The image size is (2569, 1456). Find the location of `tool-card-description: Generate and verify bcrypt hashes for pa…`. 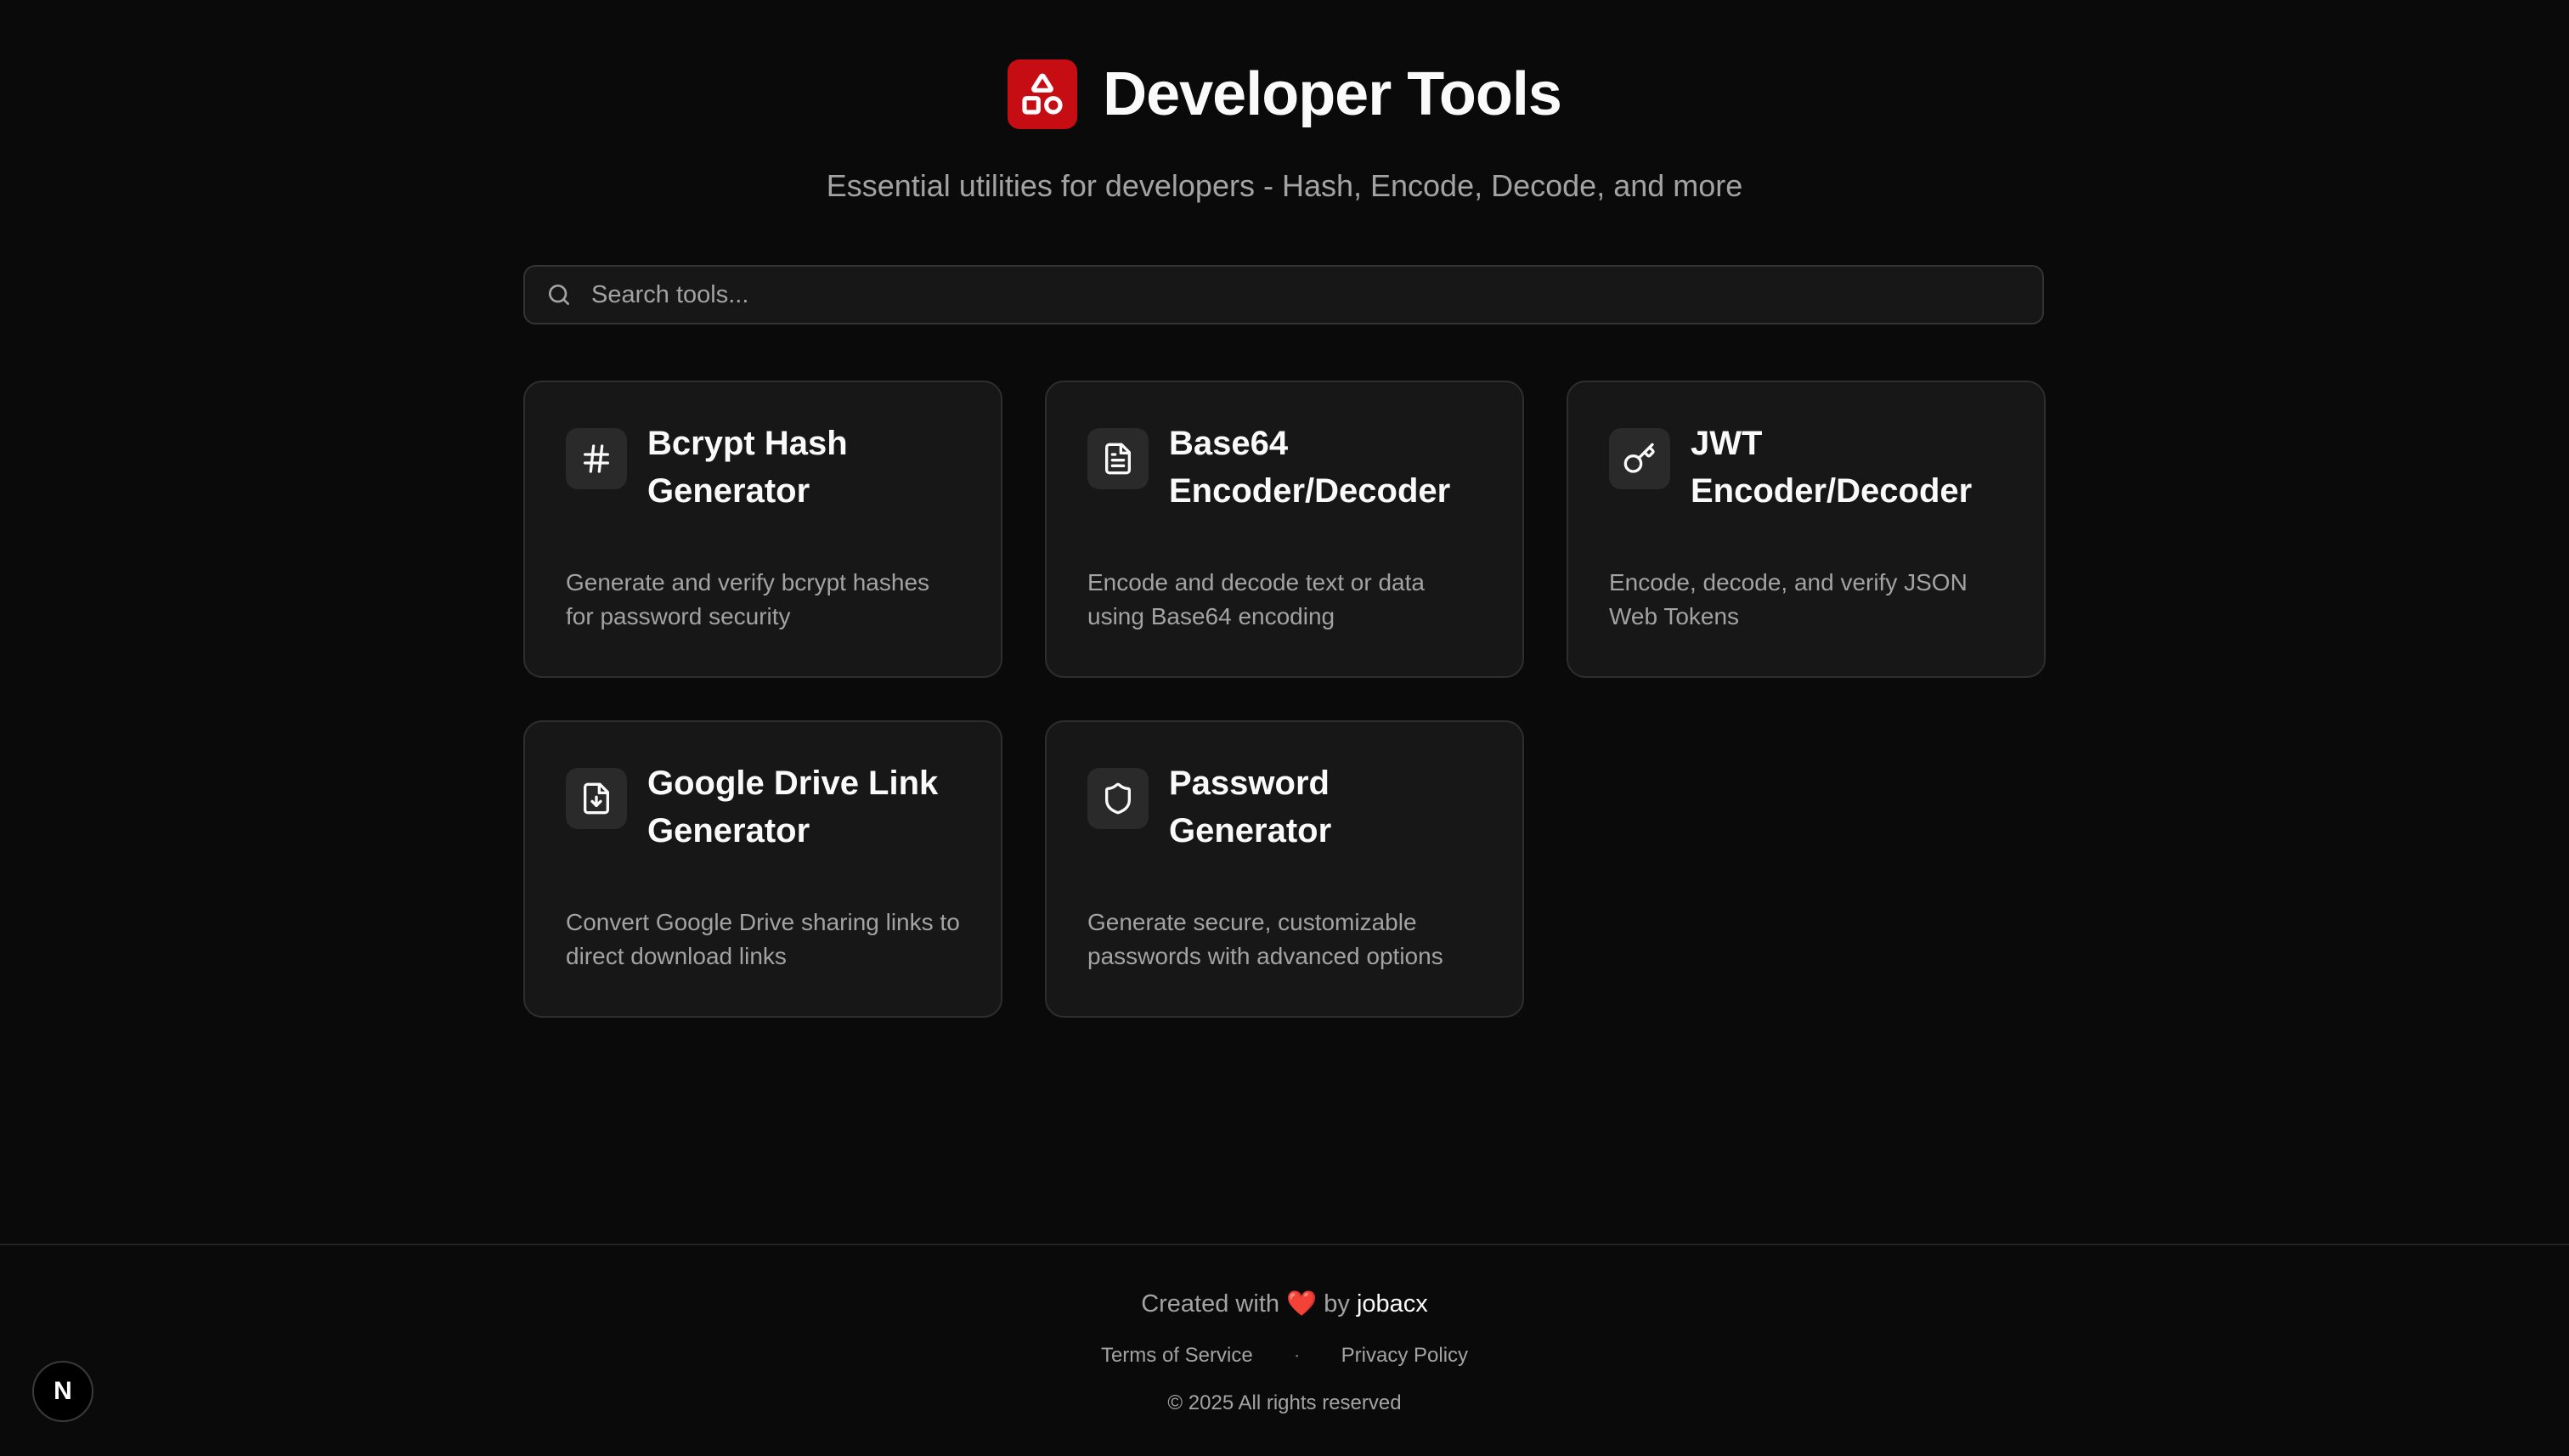

tool-card-description: Generate and verify bcrypt hashes for pa… is located at coordinates (748, 599).